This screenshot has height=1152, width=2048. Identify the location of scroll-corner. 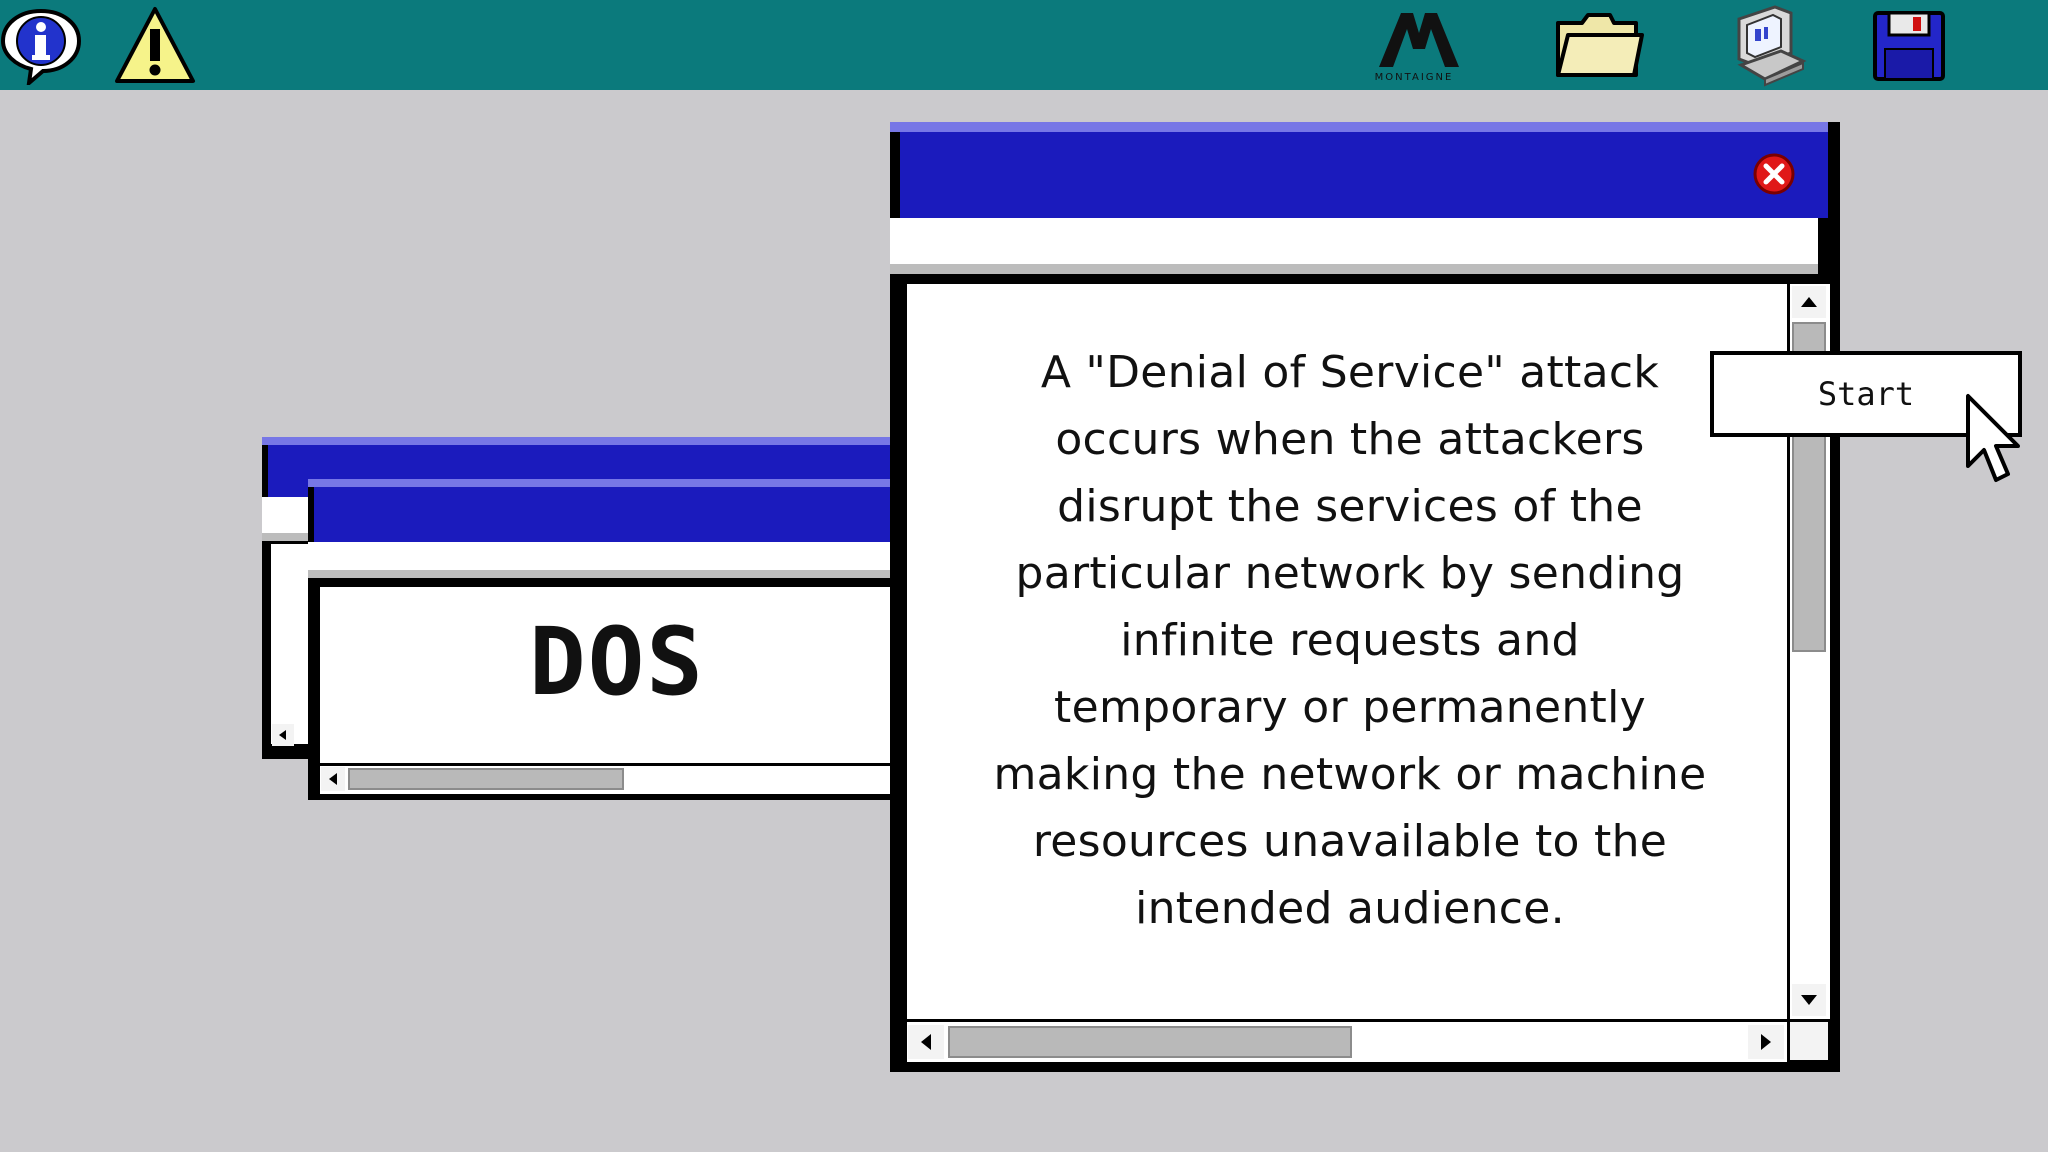
(1809, 1041).